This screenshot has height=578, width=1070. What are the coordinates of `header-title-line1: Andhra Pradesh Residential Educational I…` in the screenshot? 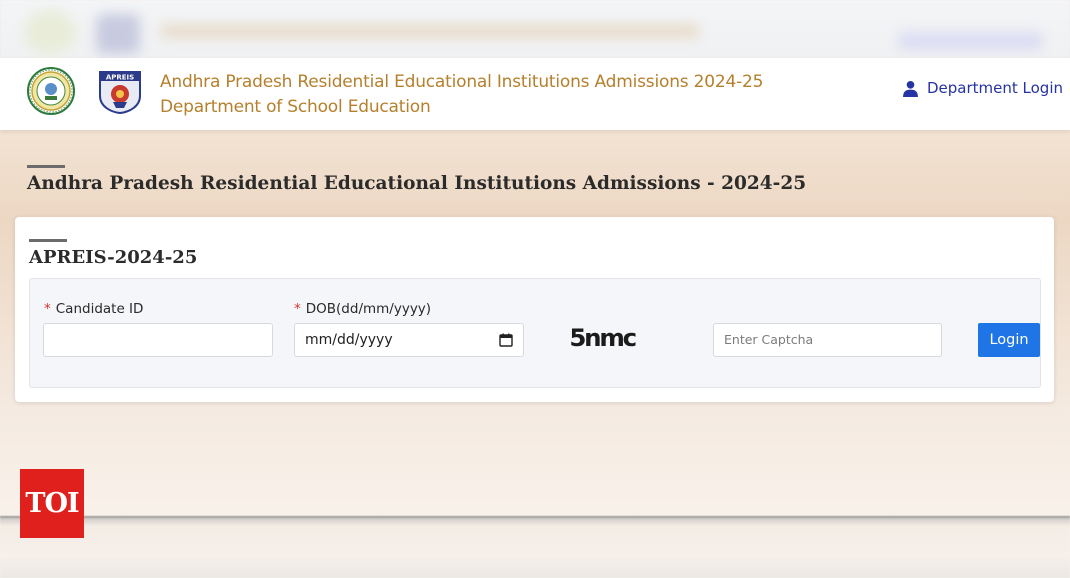 It's located at (462, 82).